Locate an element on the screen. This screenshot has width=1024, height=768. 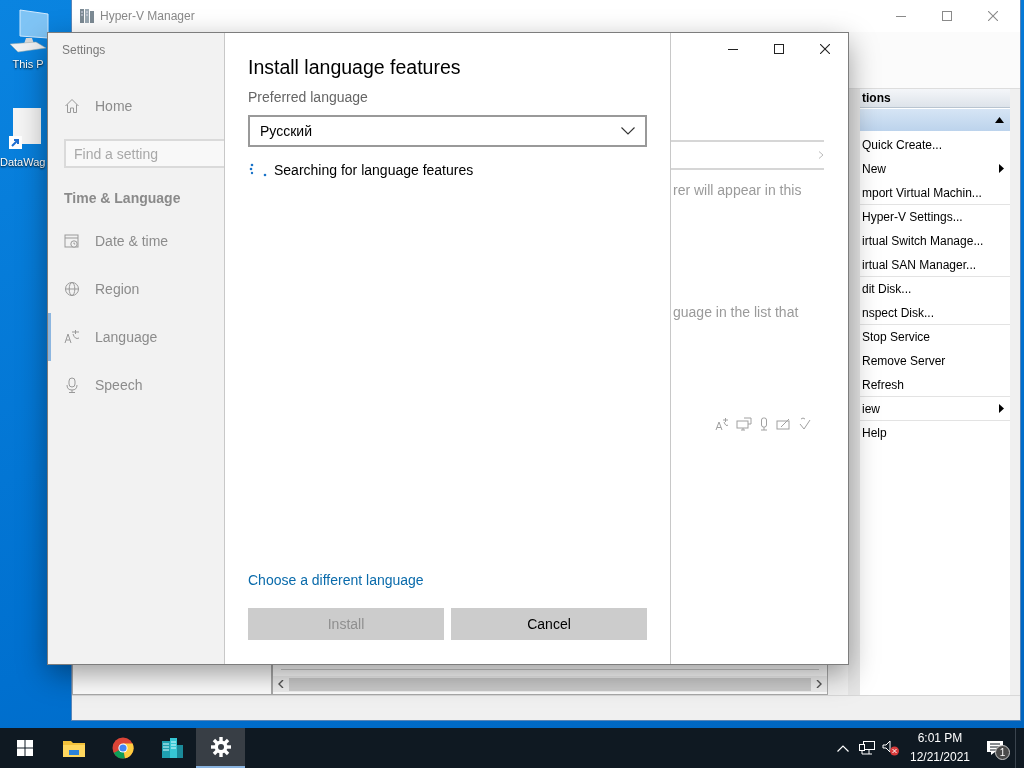
windows-logo-icon is located at coordinates (24, 748).